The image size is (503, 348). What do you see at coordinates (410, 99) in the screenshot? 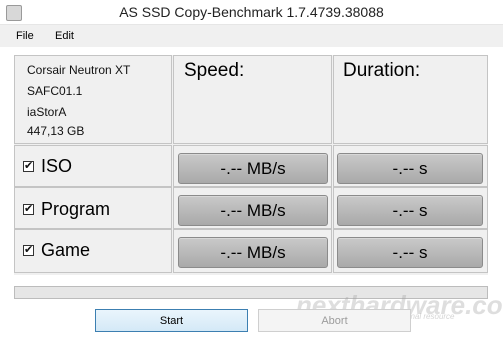
I see `duration-header-cell: Duration:` at bounding box center [410, 99].